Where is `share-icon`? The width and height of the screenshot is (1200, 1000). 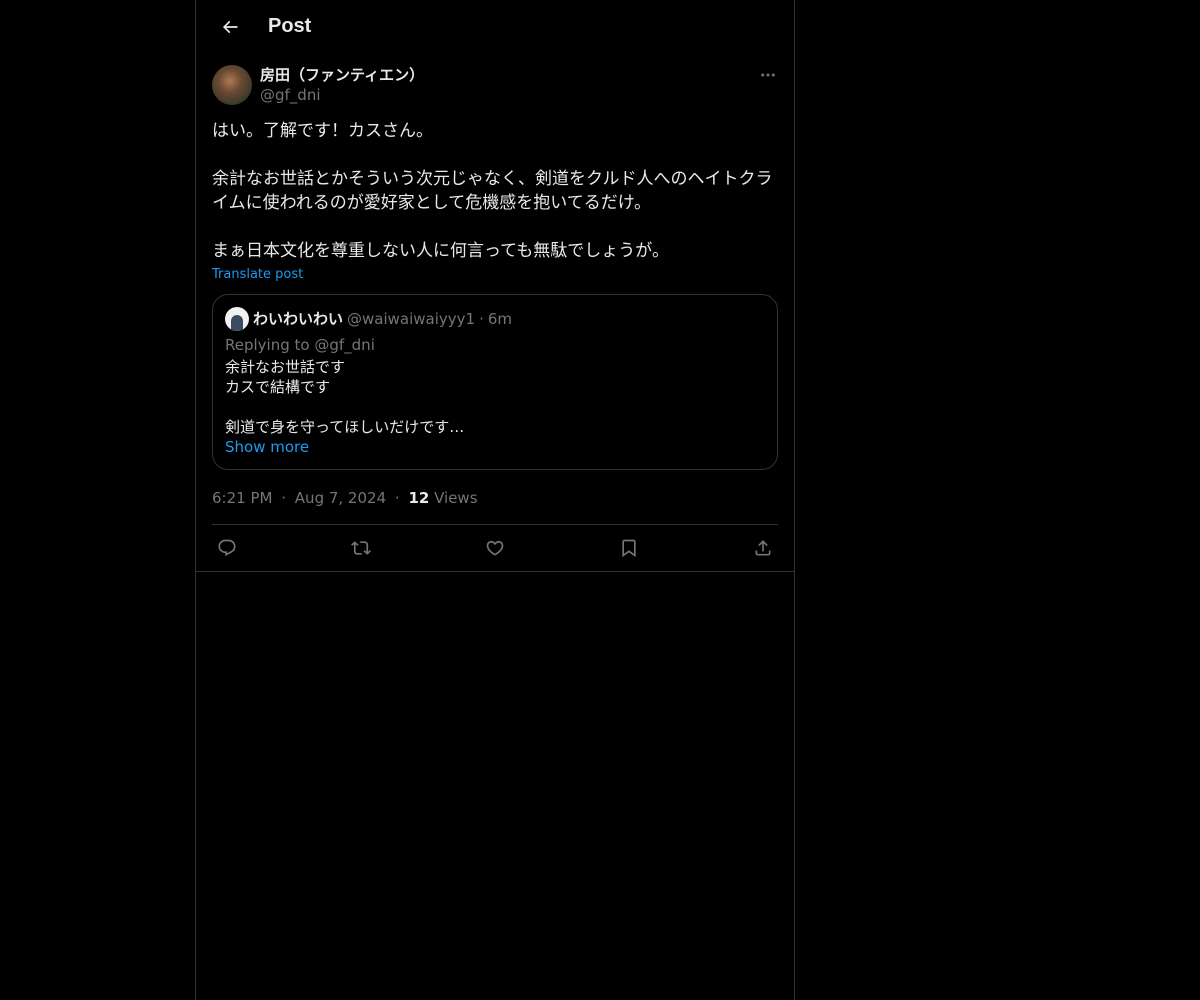 share-icon is located at coordinates (763, 548).